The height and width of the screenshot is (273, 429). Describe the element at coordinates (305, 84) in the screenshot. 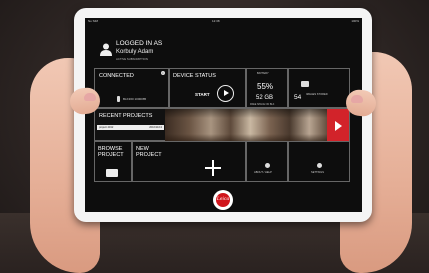

I see `camera-icon` at that location.